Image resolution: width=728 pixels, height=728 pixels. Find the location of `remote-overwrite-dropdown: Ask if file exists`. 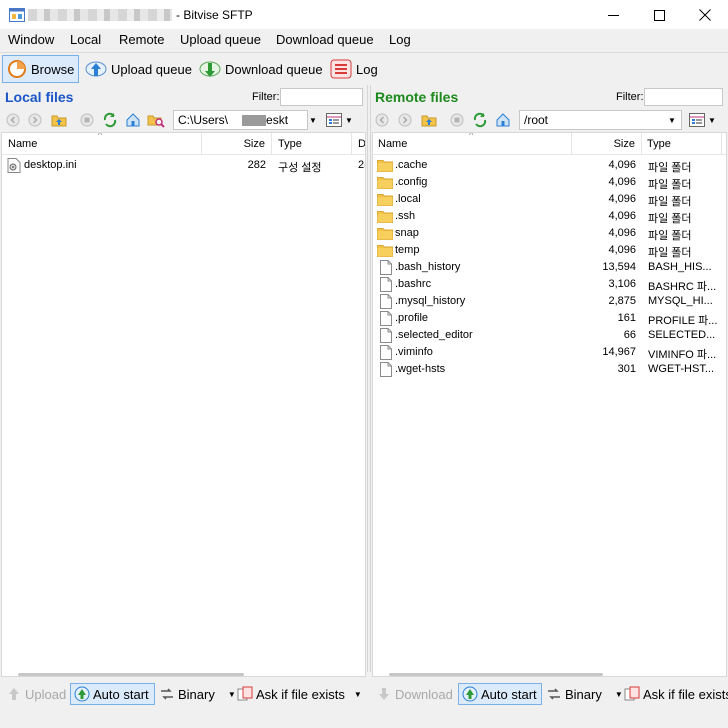

remote-overwrite-dropdown: Ask if file exists is located at coordinates (674, 694).